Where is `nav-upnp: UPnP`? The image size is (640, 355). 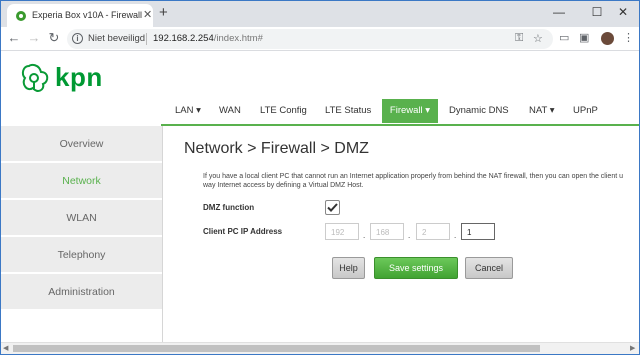 nav-upnp: UPnP is located at coordinates (585, 111).